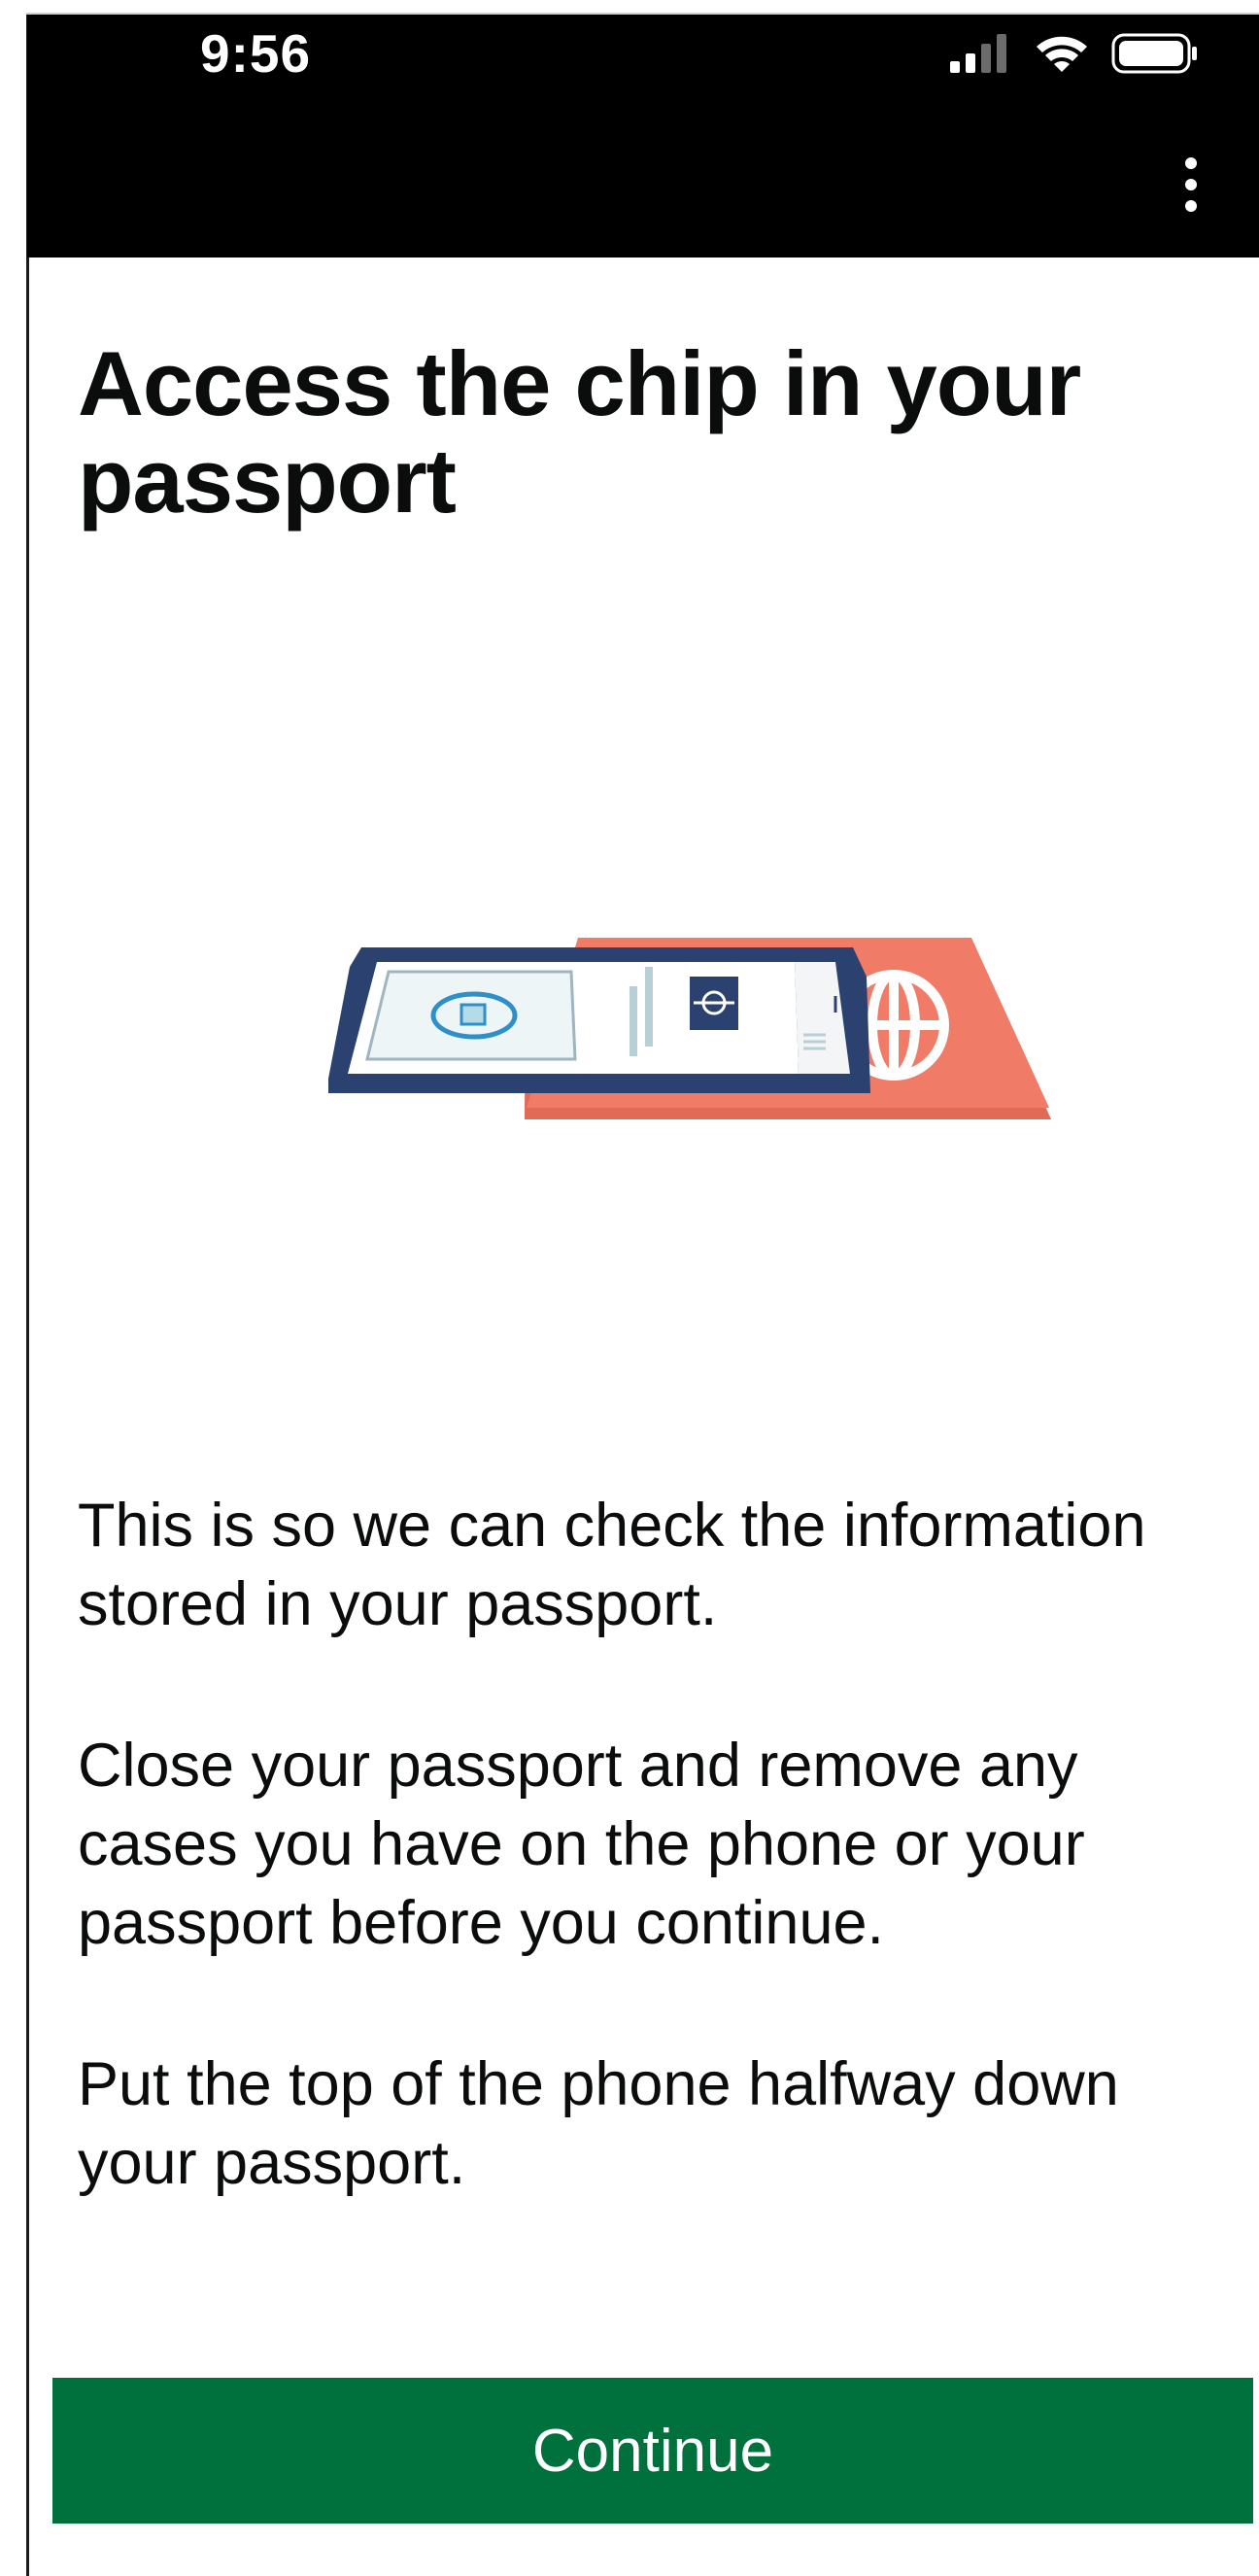  Describe the element at coordinates (1062, 54) in the screenshot. I see `wifi-icon` at that location.